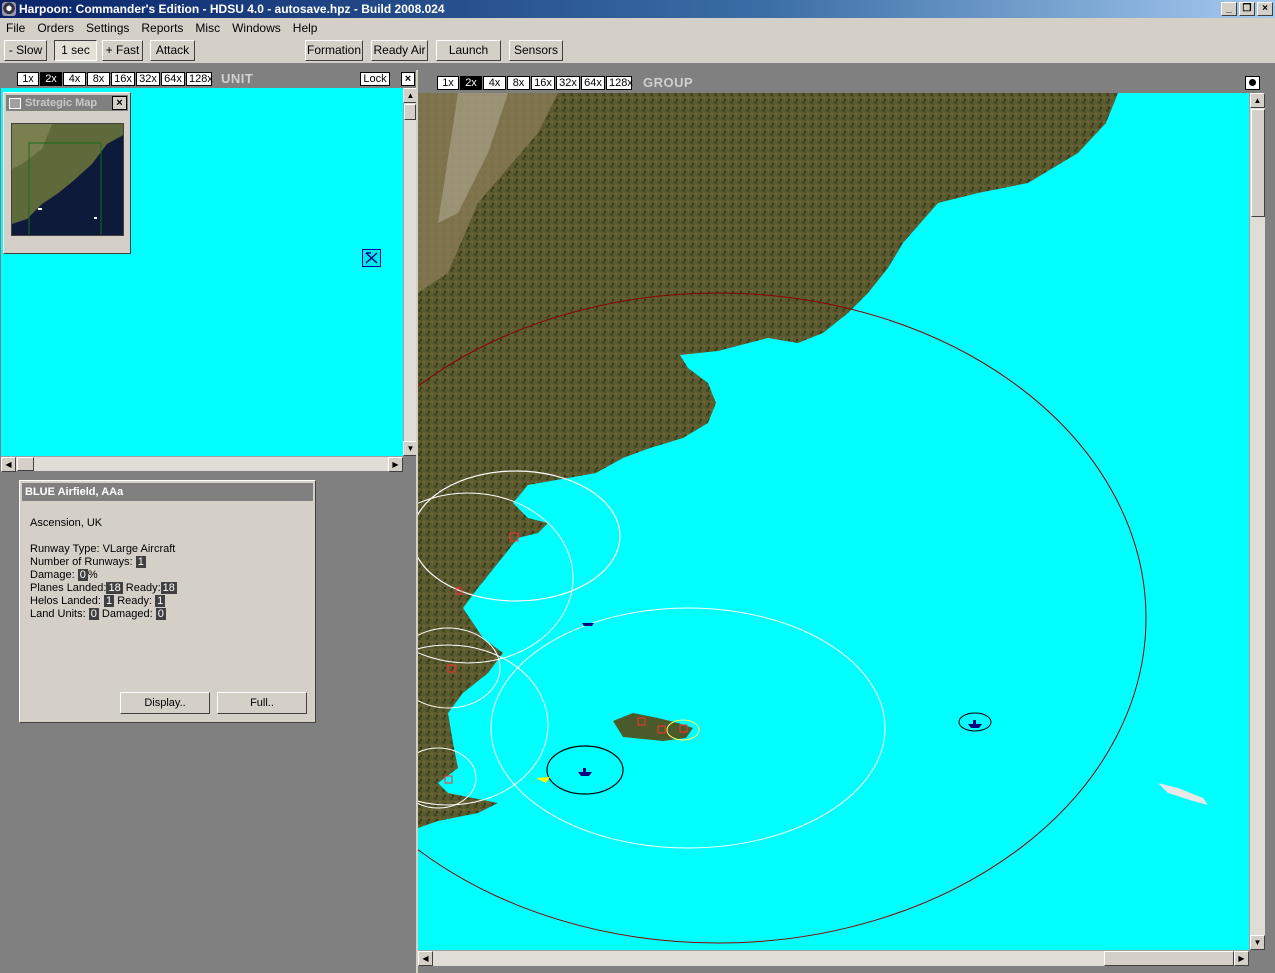 The image size is (1275, 973). Describe the element at coordinates (543, 83) in the screenshot. I see `group-zoom-16x: 16x` at that location.